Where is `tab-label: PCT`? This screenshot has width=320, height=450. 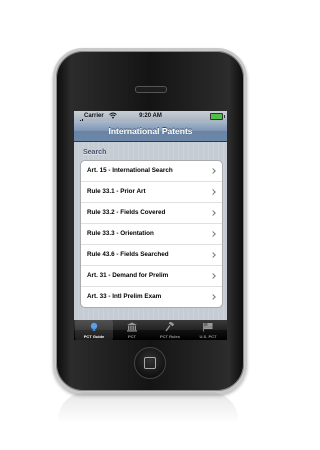
tab-label: PCT is located at coordinates (132, 336).